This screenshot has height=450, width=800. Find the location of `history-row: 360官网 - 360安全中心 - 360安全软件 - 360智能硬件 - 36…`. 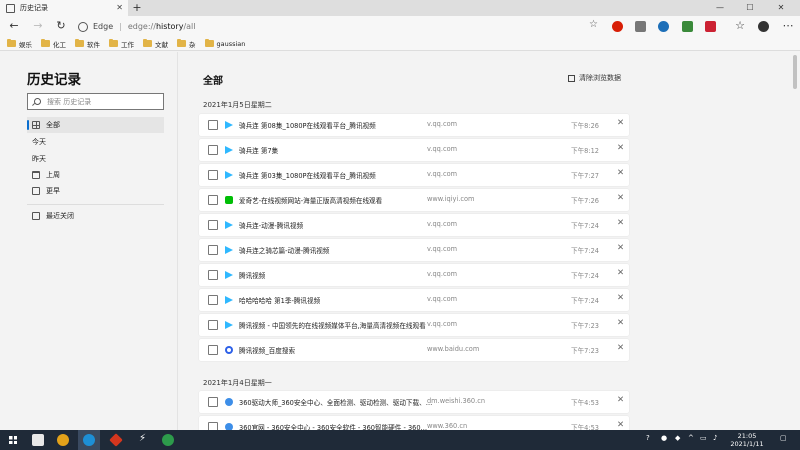

history-row: 360官网 - 360安全中心 - 360安全软件 - 360智能硬件 - 36… is located at coordinates (414, 423).